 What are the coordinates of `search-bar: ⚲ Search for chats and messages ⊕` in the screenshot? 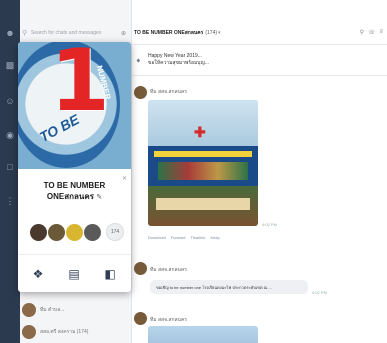 It's located at (74, 33).